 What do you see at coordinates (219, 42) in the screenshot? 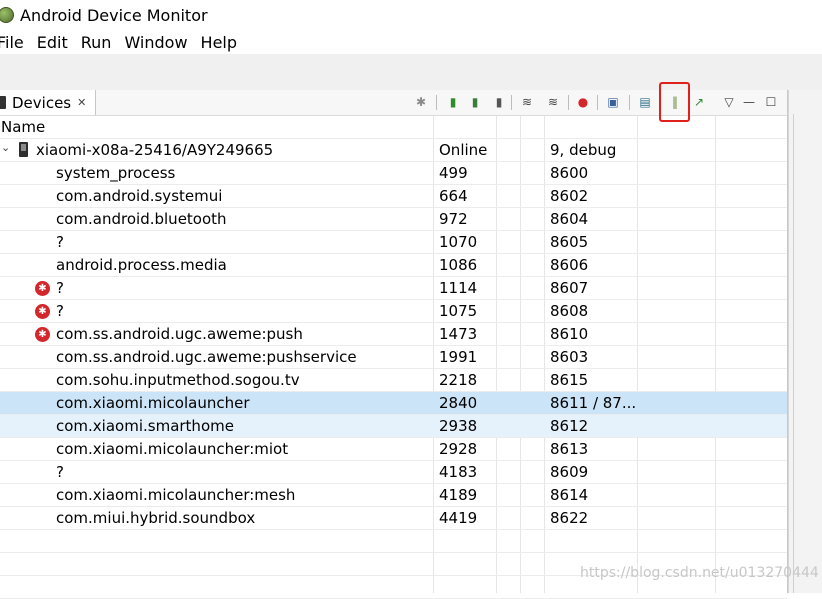
I see `menu-help: Help` at bounding box center [219, 42].